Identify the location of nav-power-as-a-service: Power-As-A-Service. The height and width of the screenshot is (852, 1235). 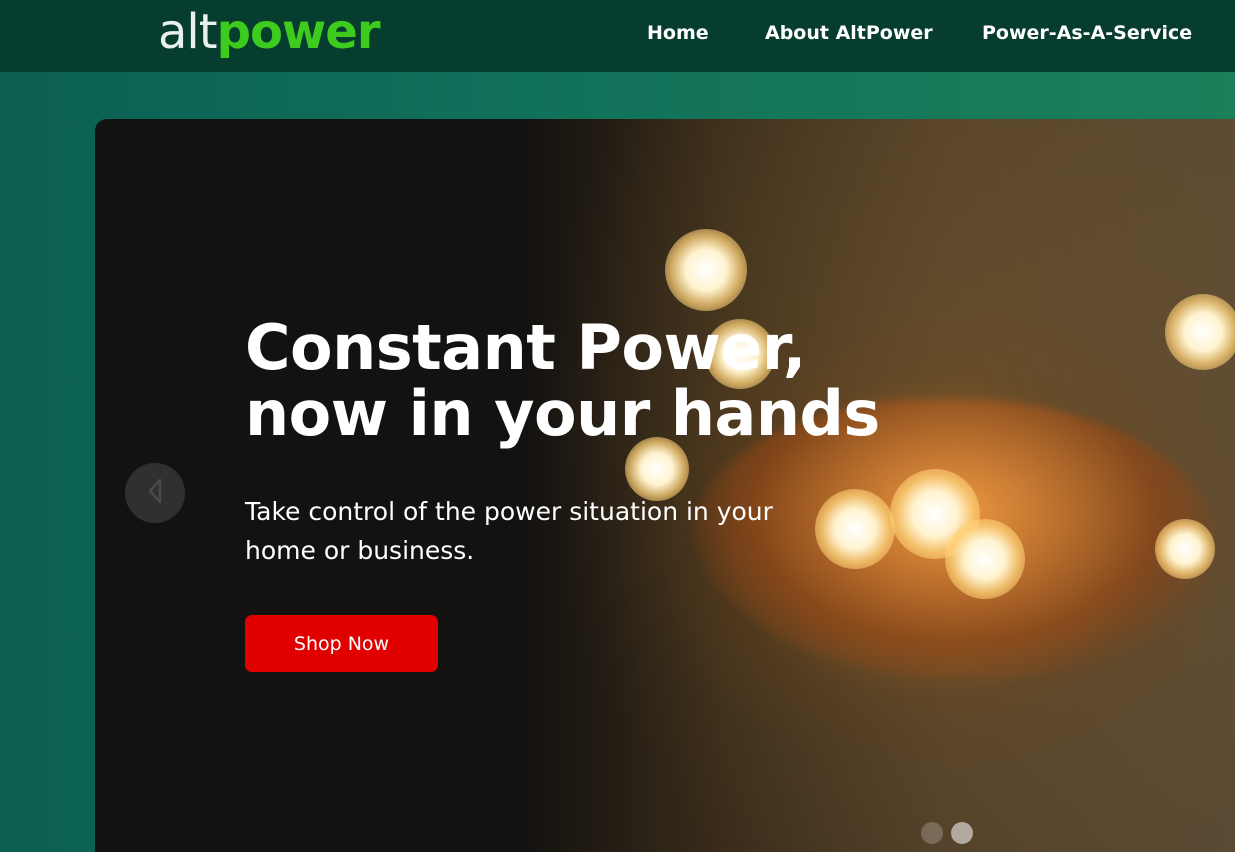
(1087, 33).